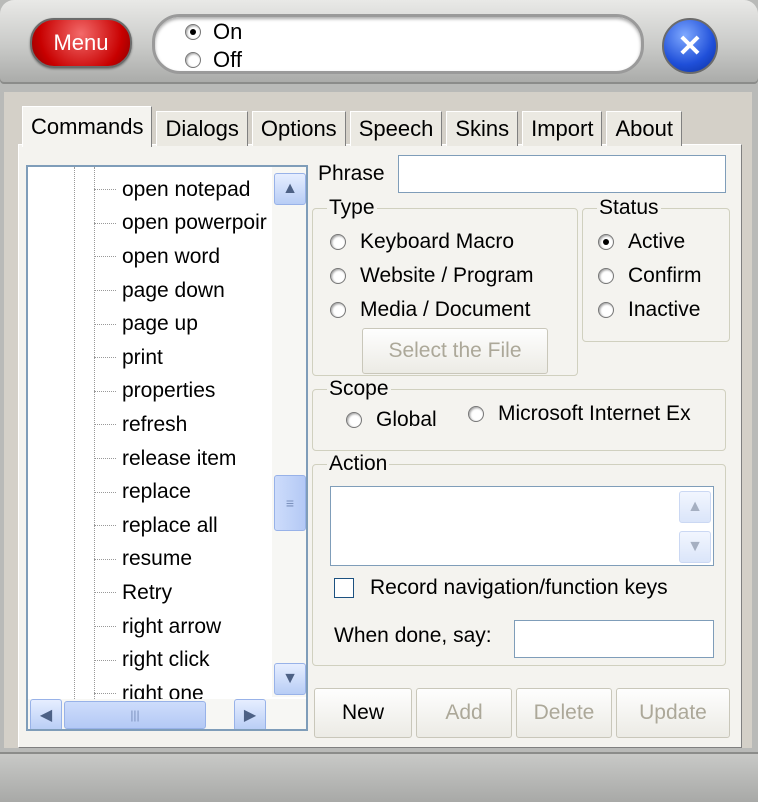 The height and width of the screenshot is (802, 758). Describe the element at coordinates (522, 526) in the screenshot. I see `action-textarea: ▲ ▼` at that location.